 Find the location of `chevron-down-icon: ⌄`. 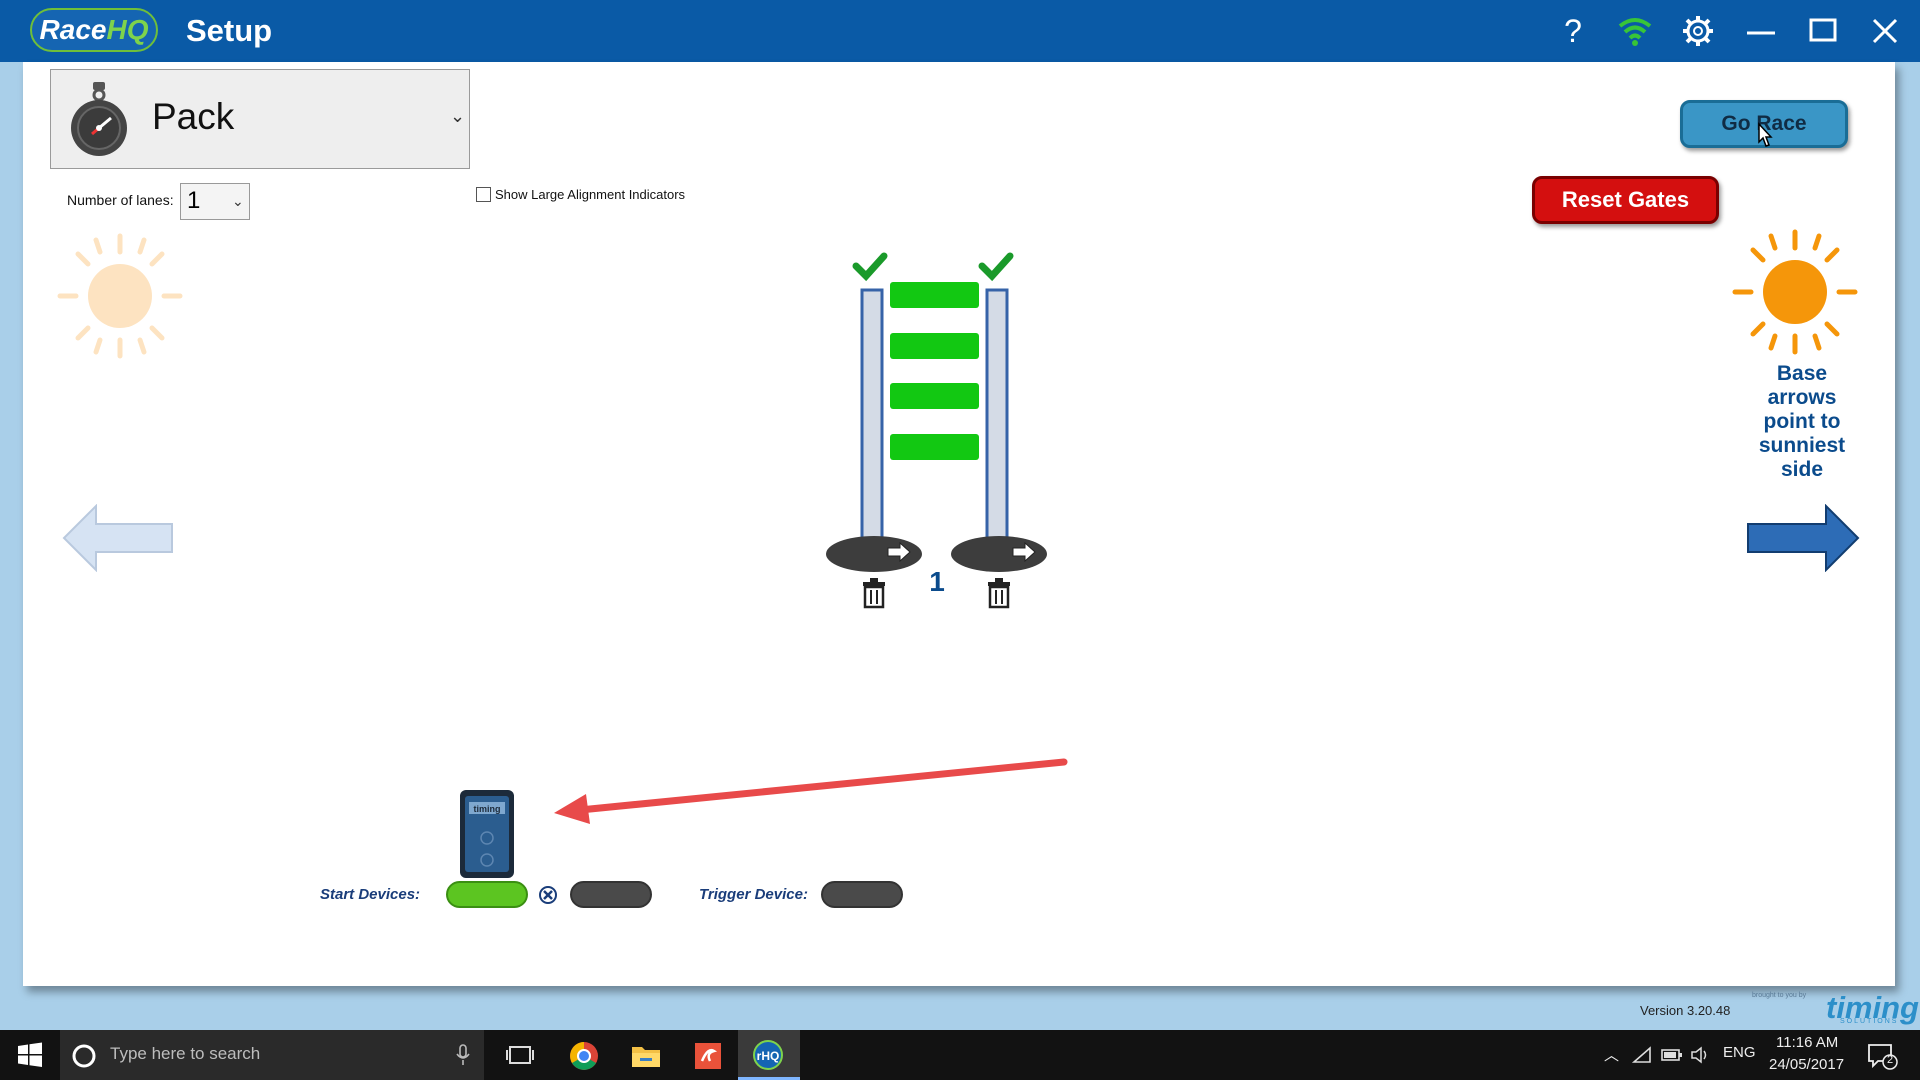

chevron-down-icon: ⌄ is located at coordinates (457, 116).